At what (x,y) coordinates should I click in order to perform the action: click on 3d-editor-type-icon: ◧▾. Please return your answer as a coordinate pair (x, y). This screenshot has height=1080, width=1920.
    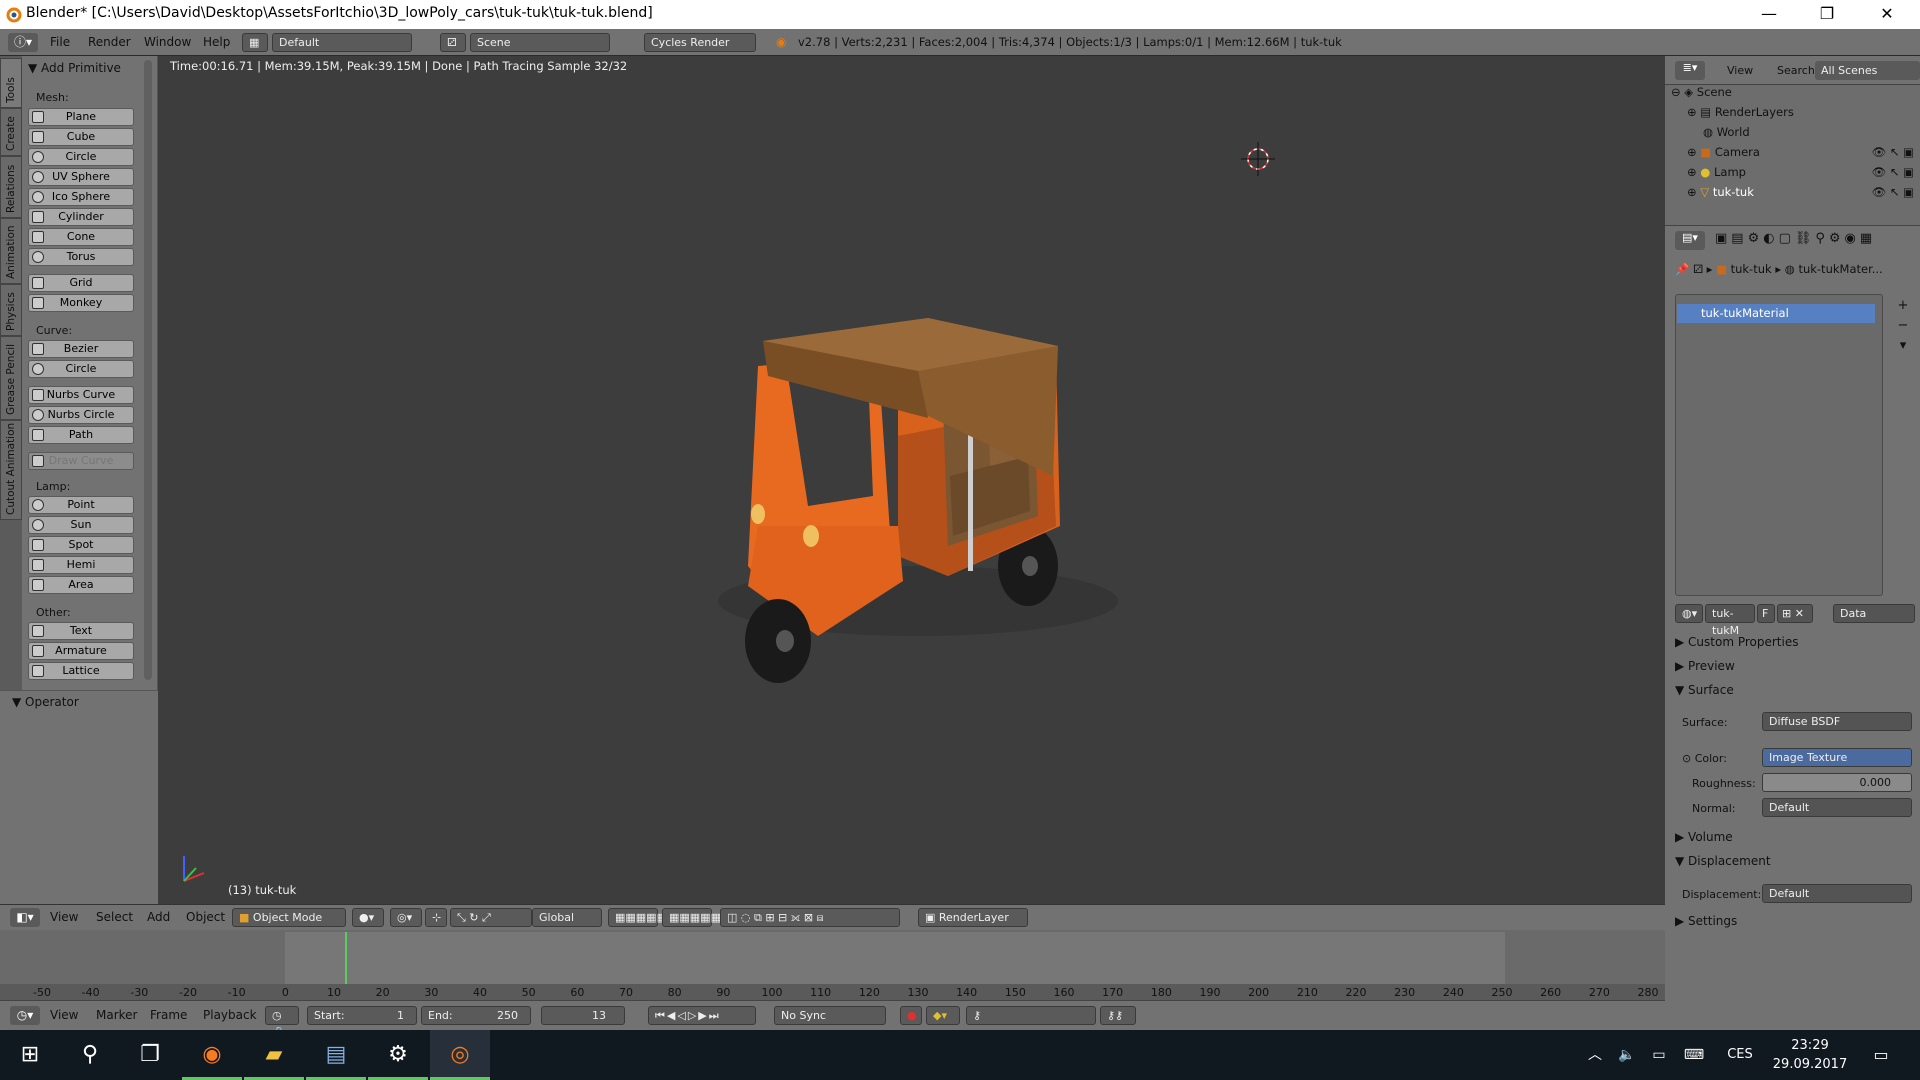
    Looking at the image, I should click on (25, 917).